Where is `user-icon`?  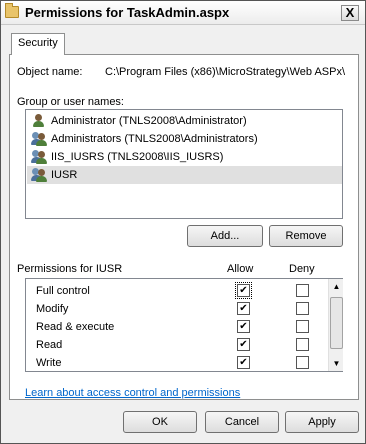
user-icon is located at coordinates (39, 121).